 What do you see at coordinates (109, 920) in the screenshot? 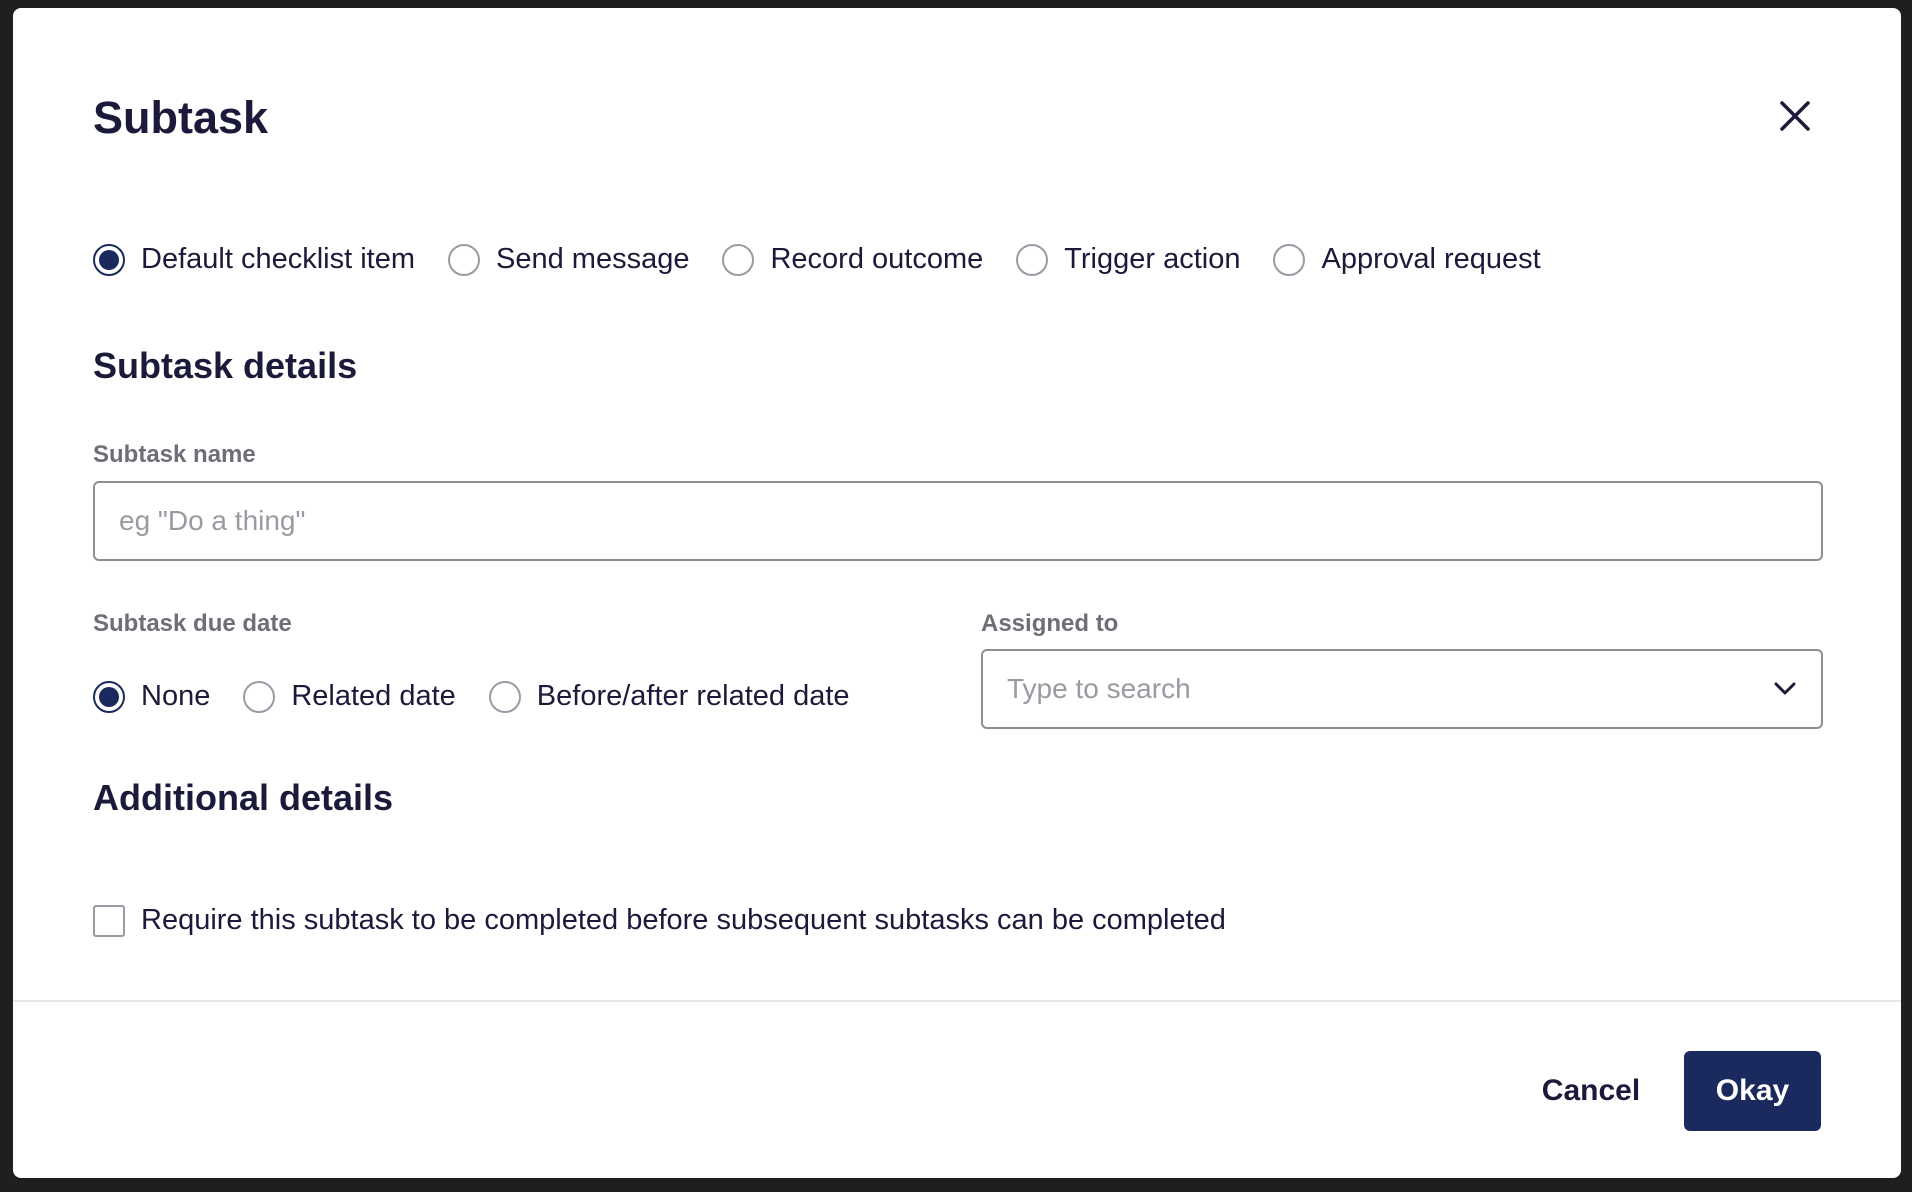
I see `require-completion-checkbox` at bounding box center [109, 920].